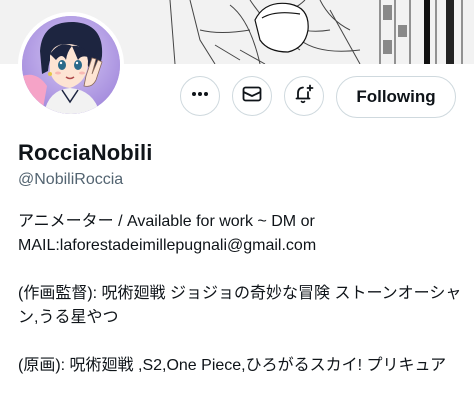 This screenshot has width=474, height=402. Describe the element at coordinates (71, 179) in the screenshot. I see `user-handle: @NobiliRoccia` at that location.